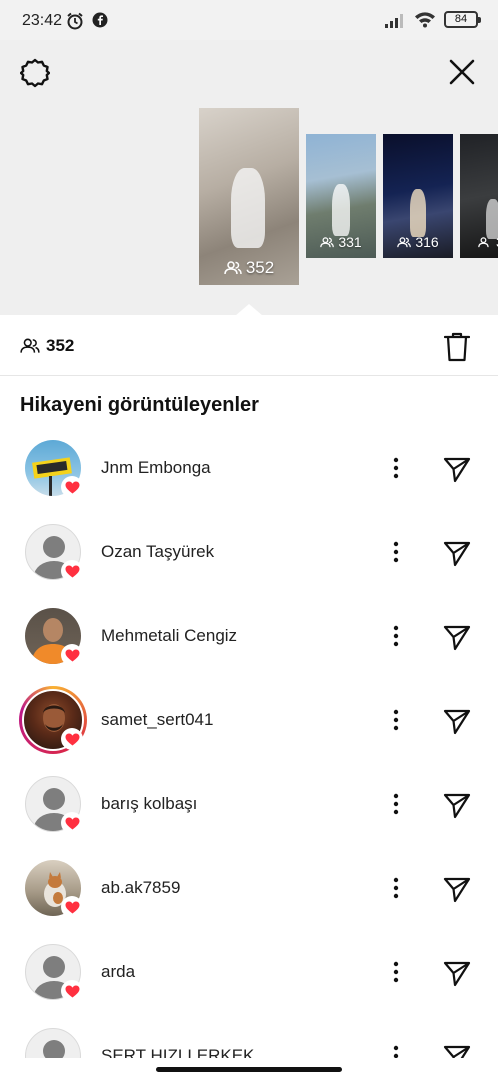 The height and width of the screenshot is (1080, 498). Describe the element at coordinates (249, 20) in the screenshot. I see `status-bar: 23:42 84` at that location.